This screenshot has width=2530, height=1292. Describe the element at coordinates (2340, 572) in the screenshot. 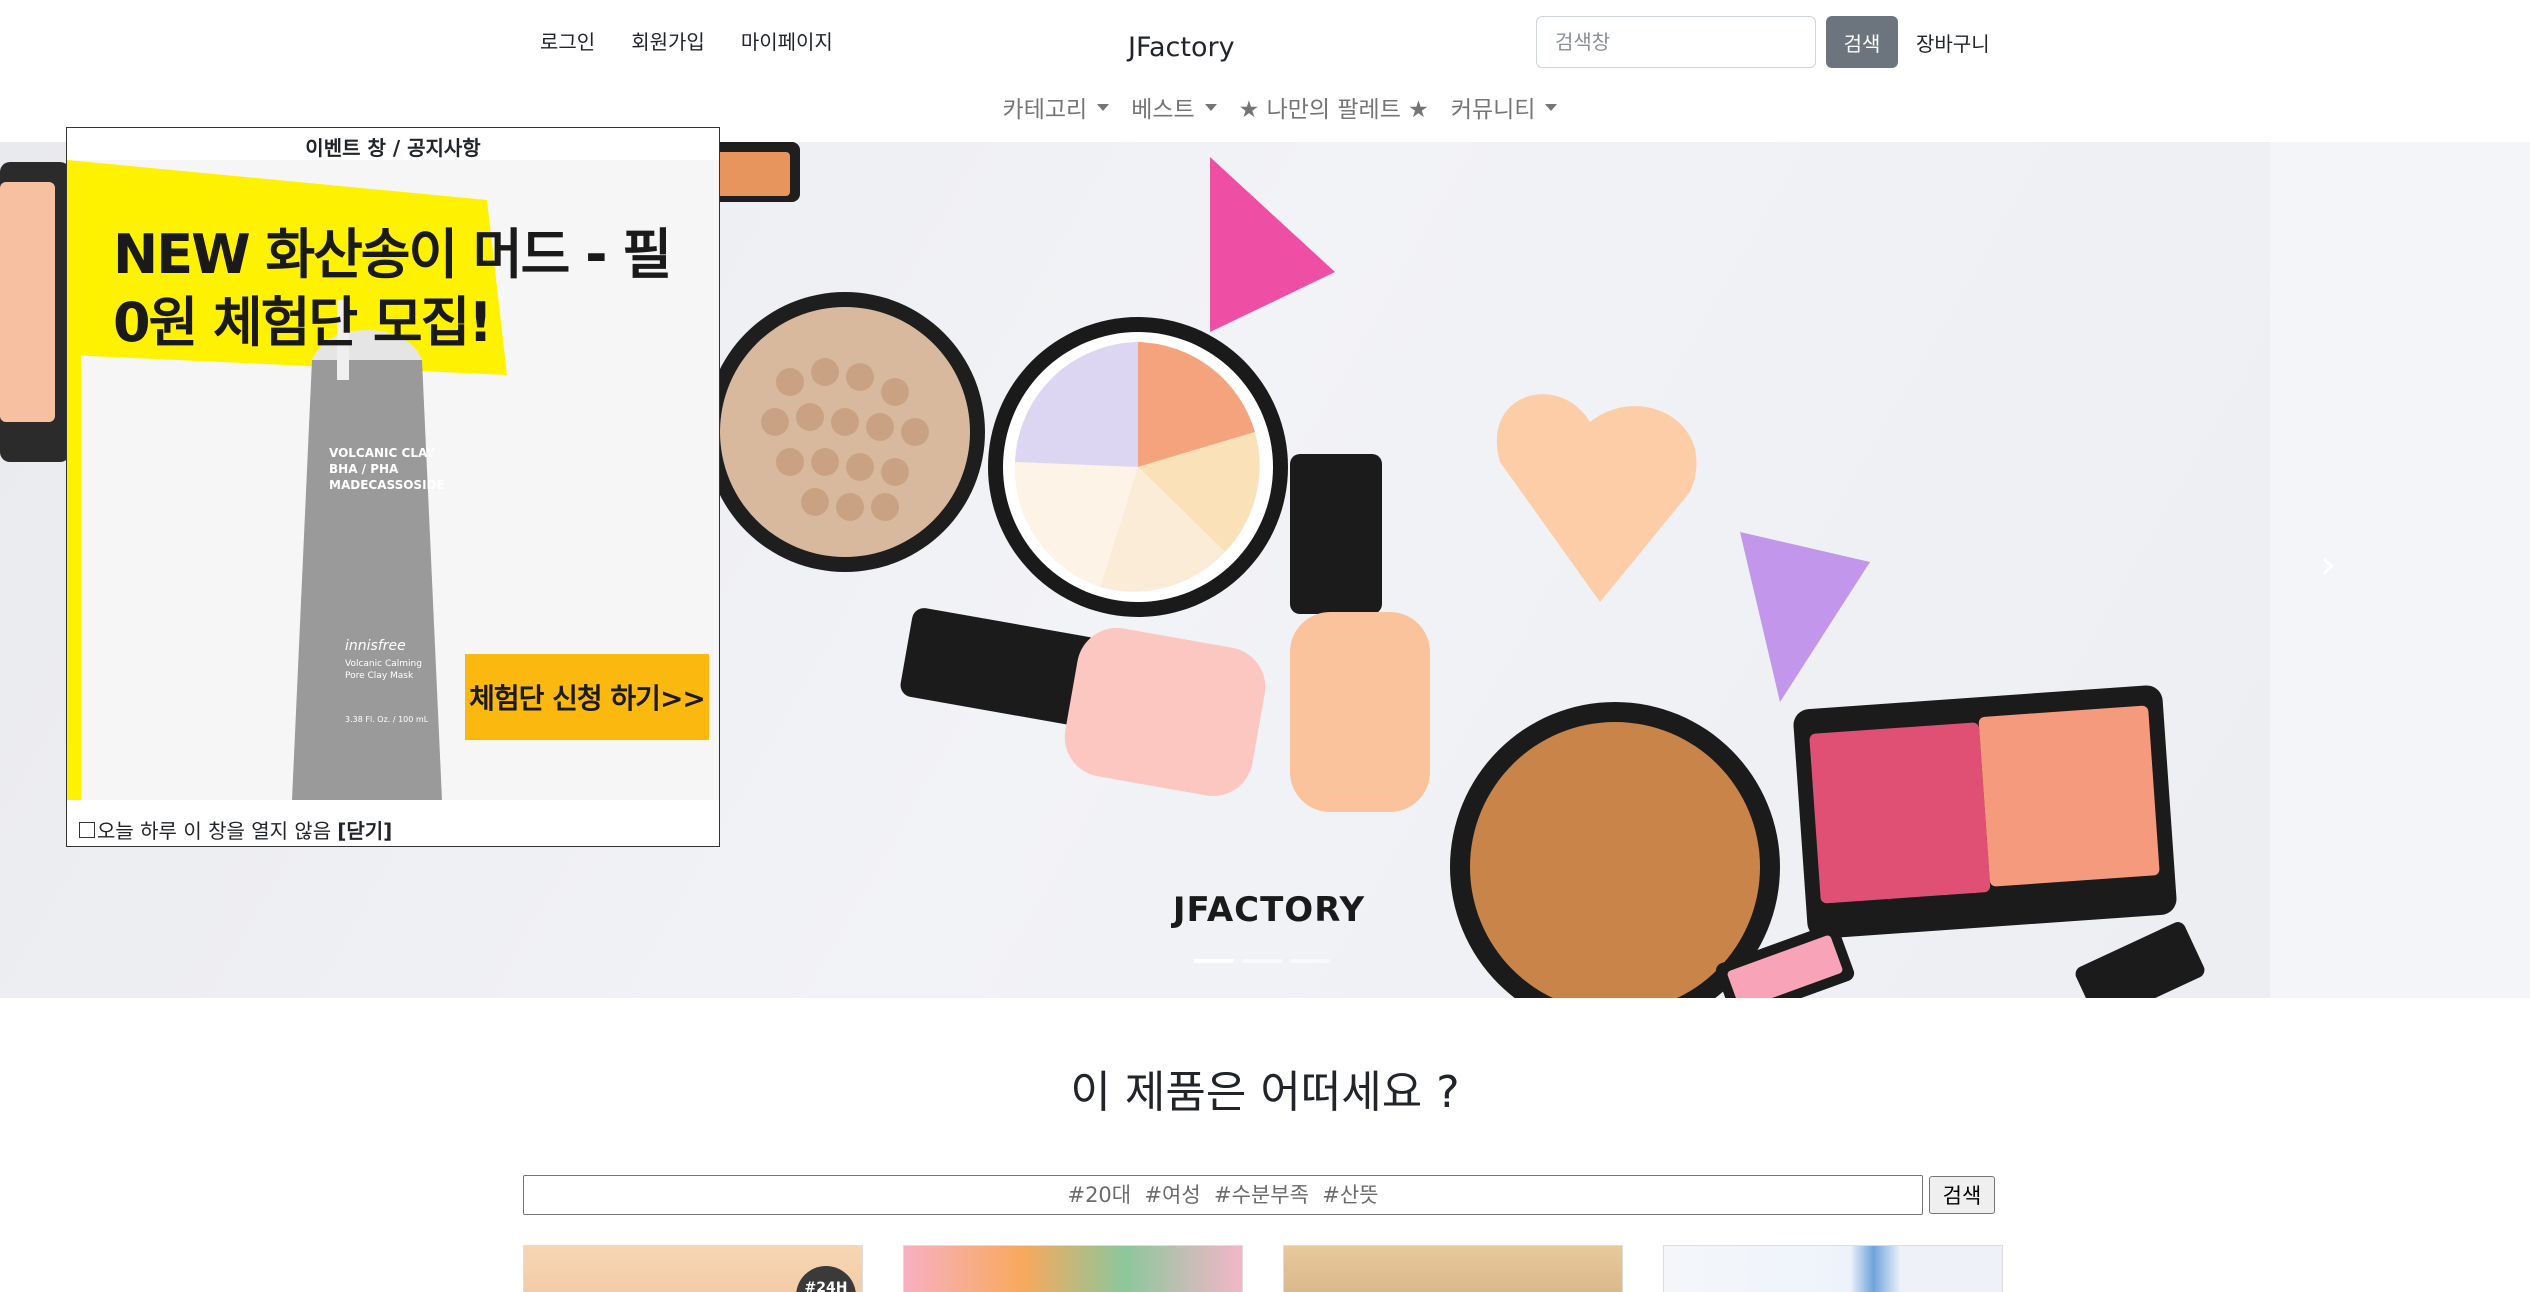

I see `carousel-next-icon: ›` at that location.